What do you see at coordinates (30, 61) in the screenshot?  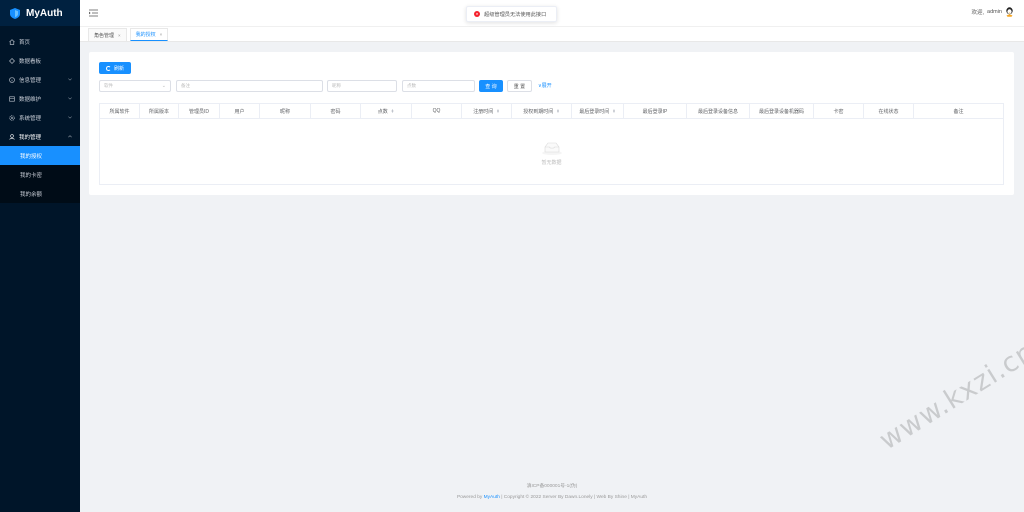 I see `sidebar-item-label: 数据看板` at bounding box center [30, 61].